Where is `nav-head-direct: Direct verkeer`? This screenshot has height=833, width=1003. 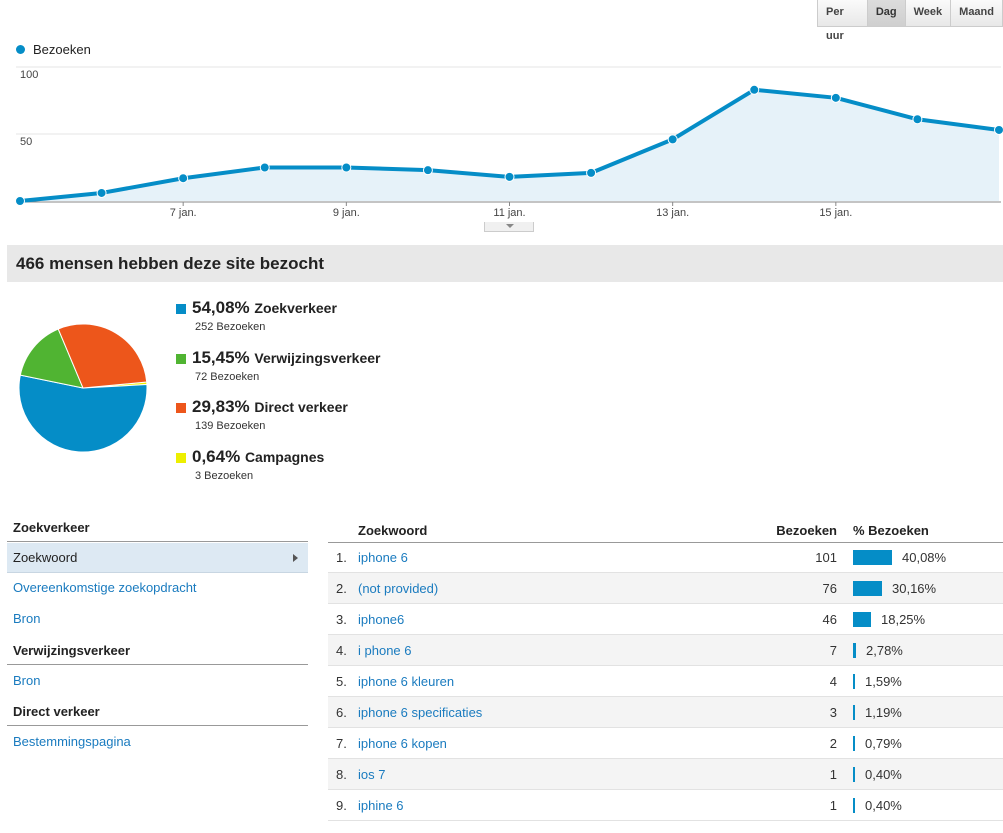 nav-head-direct: Direct verkeer is located at coordinates (157, 715).